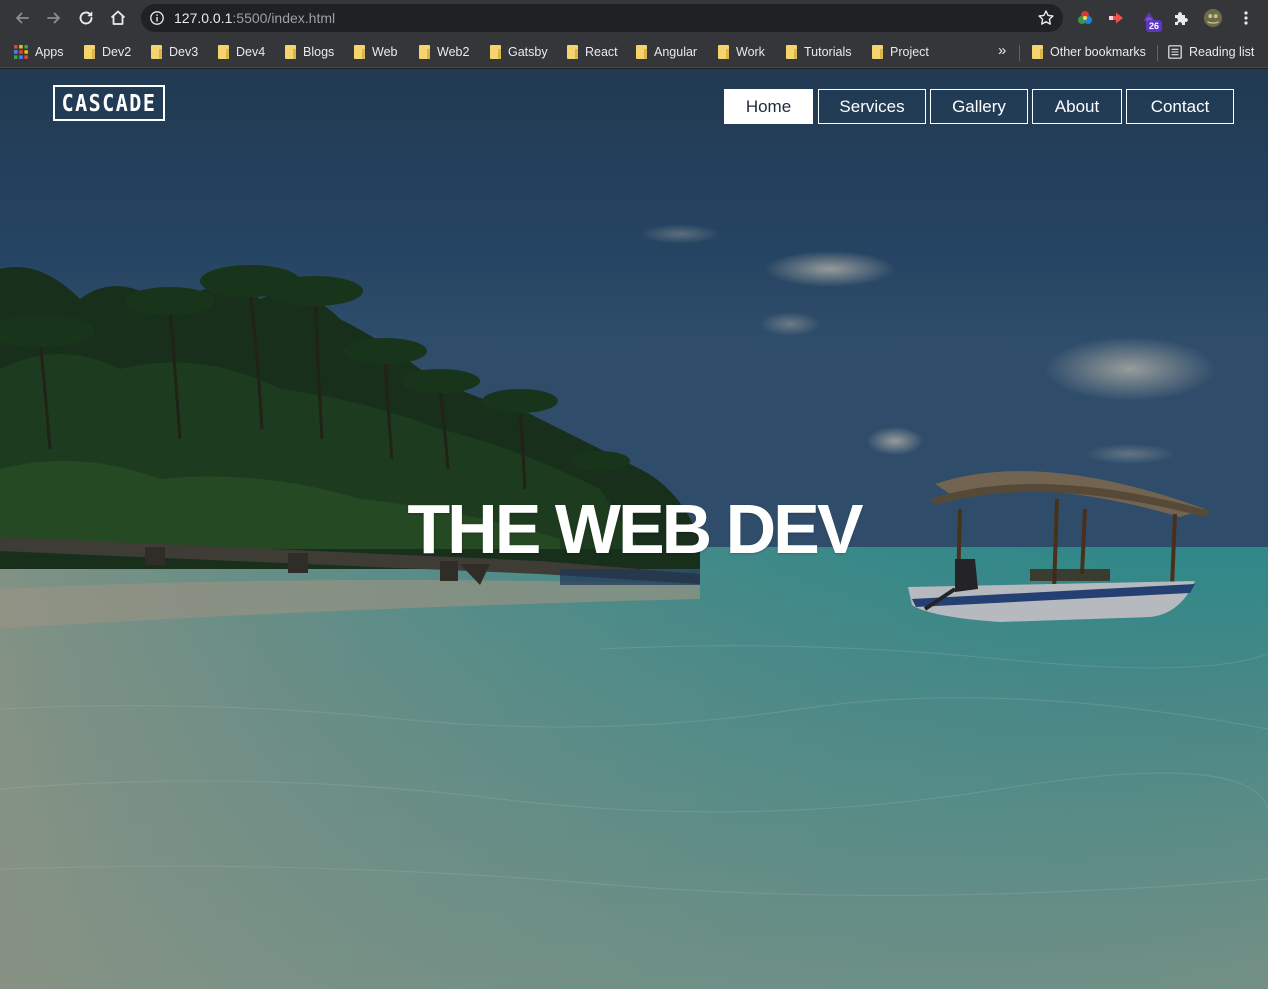 The image size is (1268, 989). I want to click on puzzle-icon, so click(1181, 18).